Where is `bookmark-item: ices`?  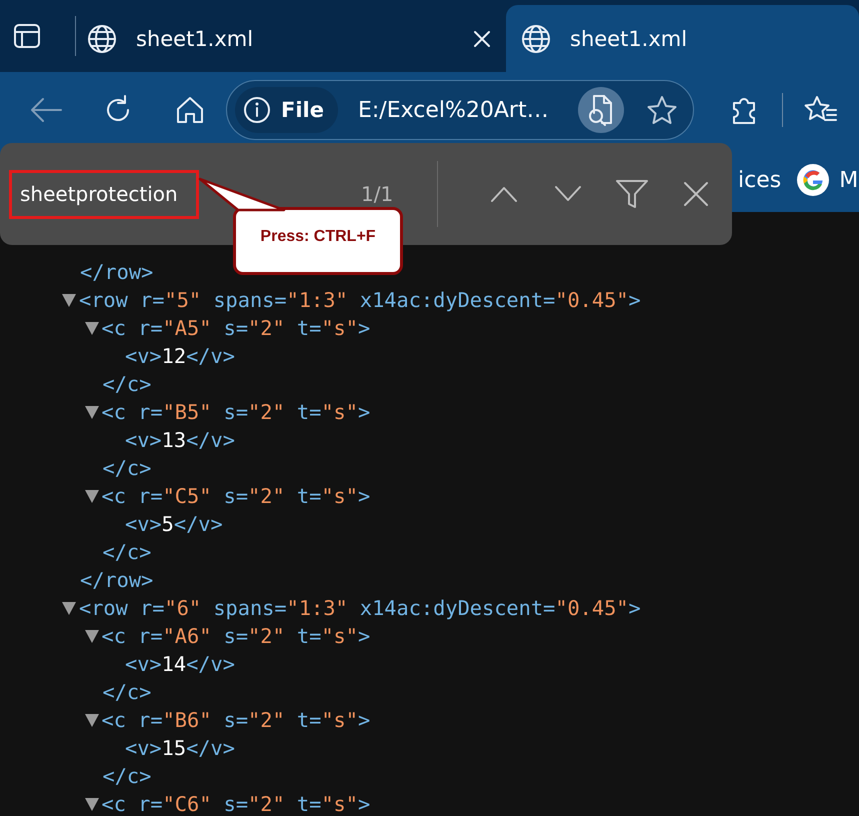 bookmark-item: ices is located at coordinates (760, 180).